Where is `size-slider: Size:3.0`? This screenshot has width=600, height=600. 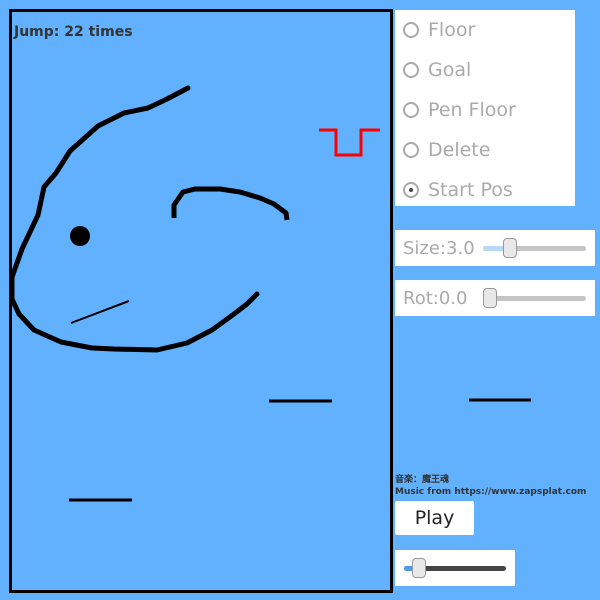 size-slider: Size:3.0 is located at coordinates (495, 248).